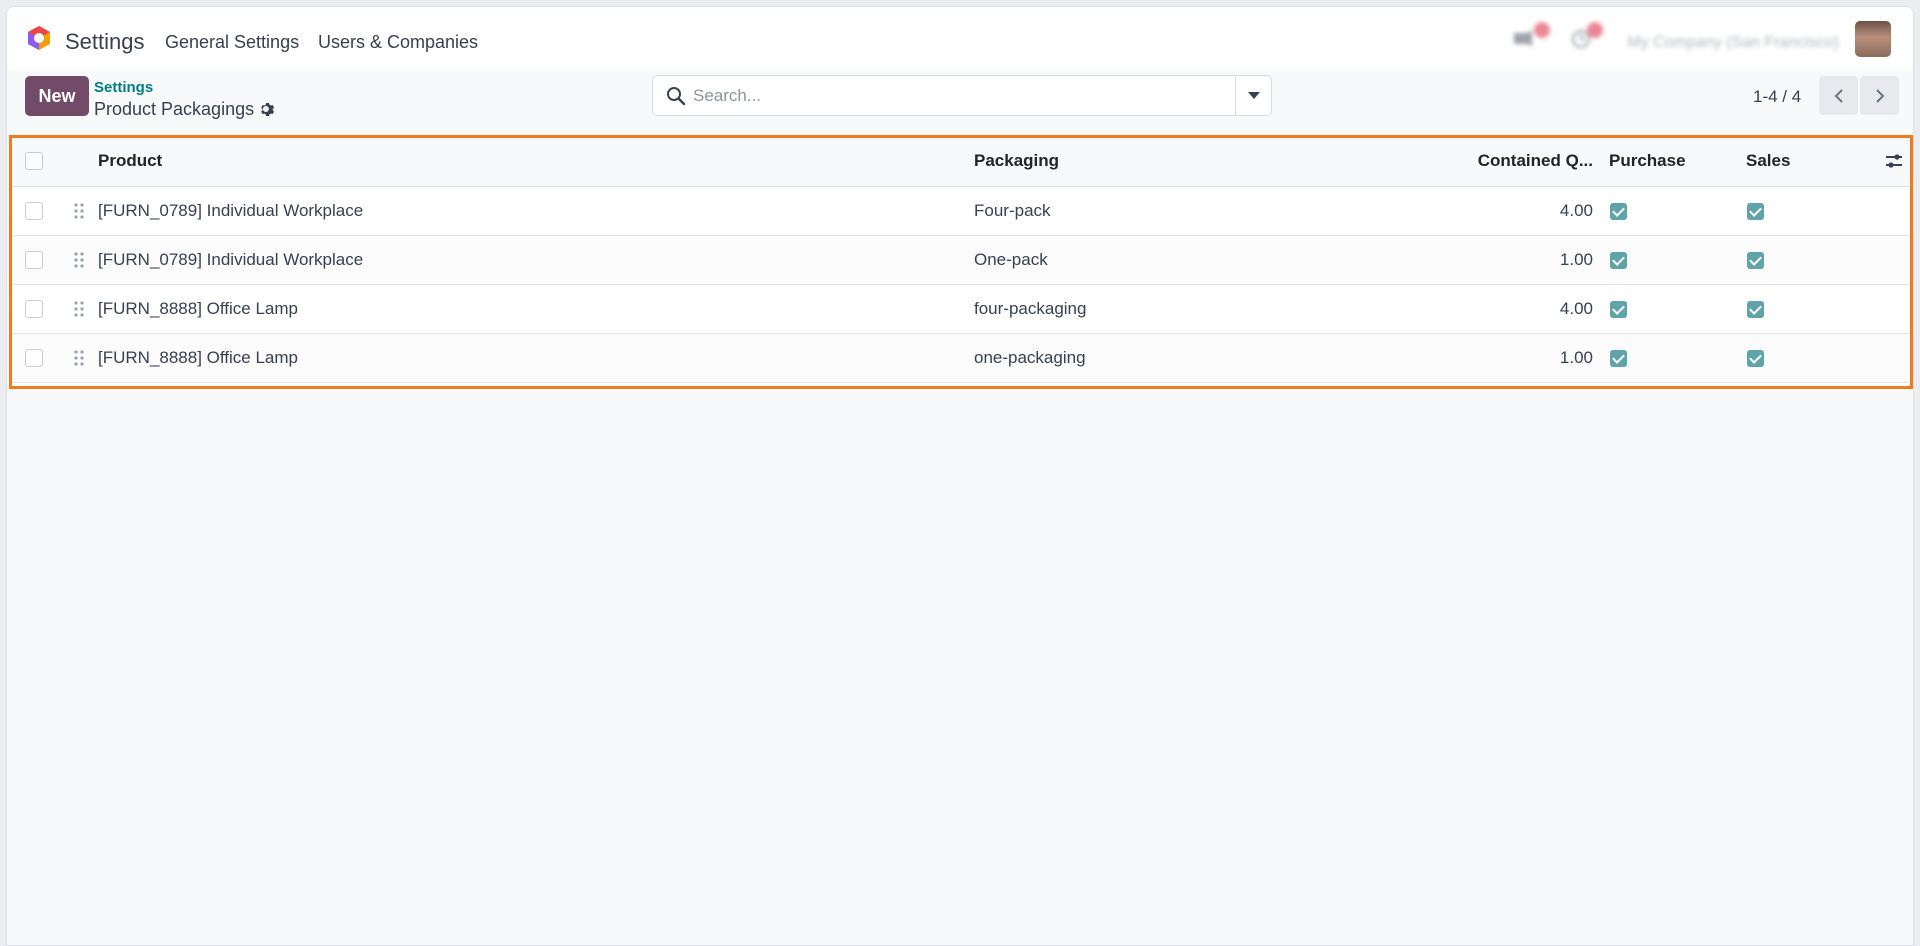 The height and width of the screenshot is (946, 1920). I want to click on company-switcher: My Company (San Francisco), so click(1733, 43).